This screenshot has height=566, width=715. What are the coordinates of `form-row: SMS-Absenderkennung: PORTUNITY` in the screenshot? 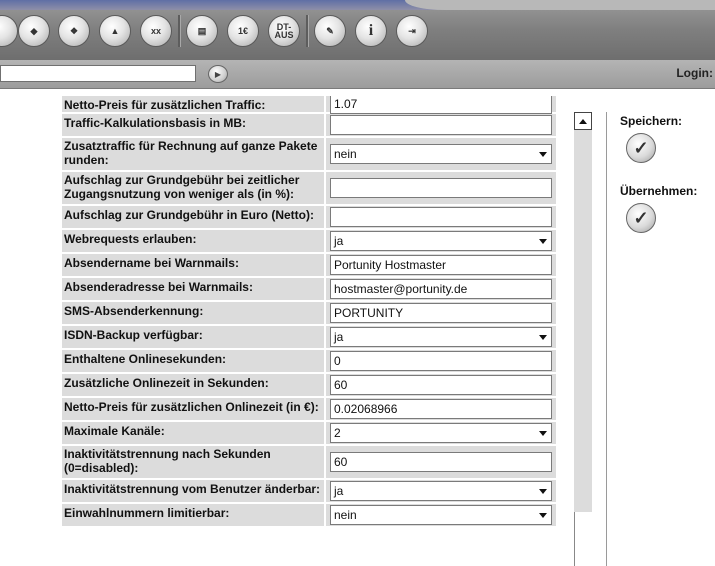 It's located at (309, 313).